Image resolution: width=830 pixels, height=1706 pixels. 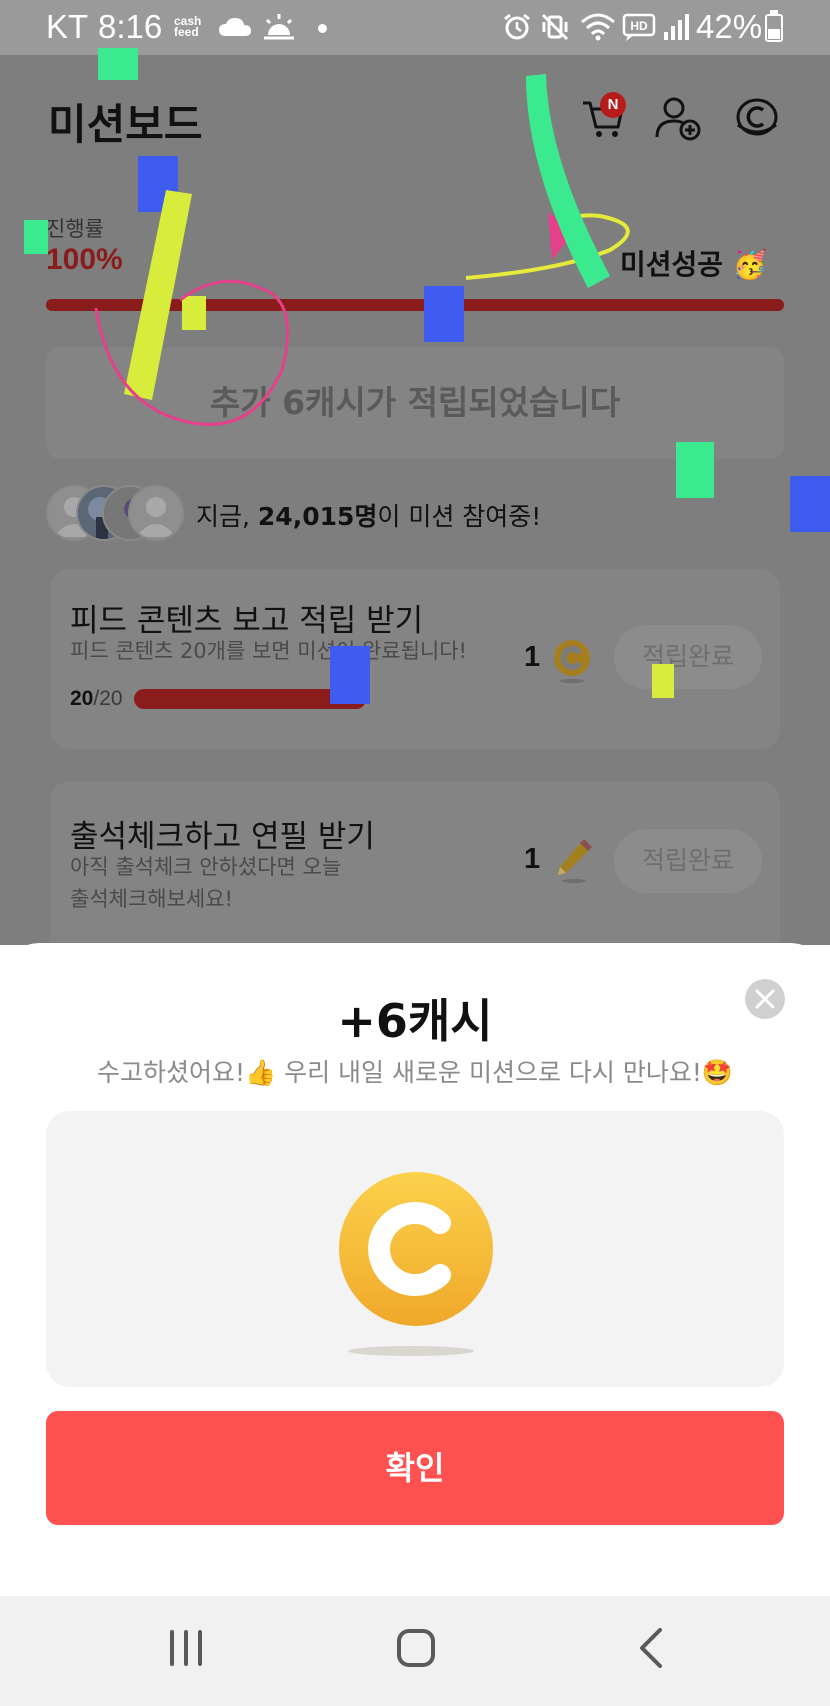 I want to click on reward-message: 수고하셨어요!👍 우리 내일 새로운 미션으로 다시 만나요!🤩, so click(x=415, y=1072).